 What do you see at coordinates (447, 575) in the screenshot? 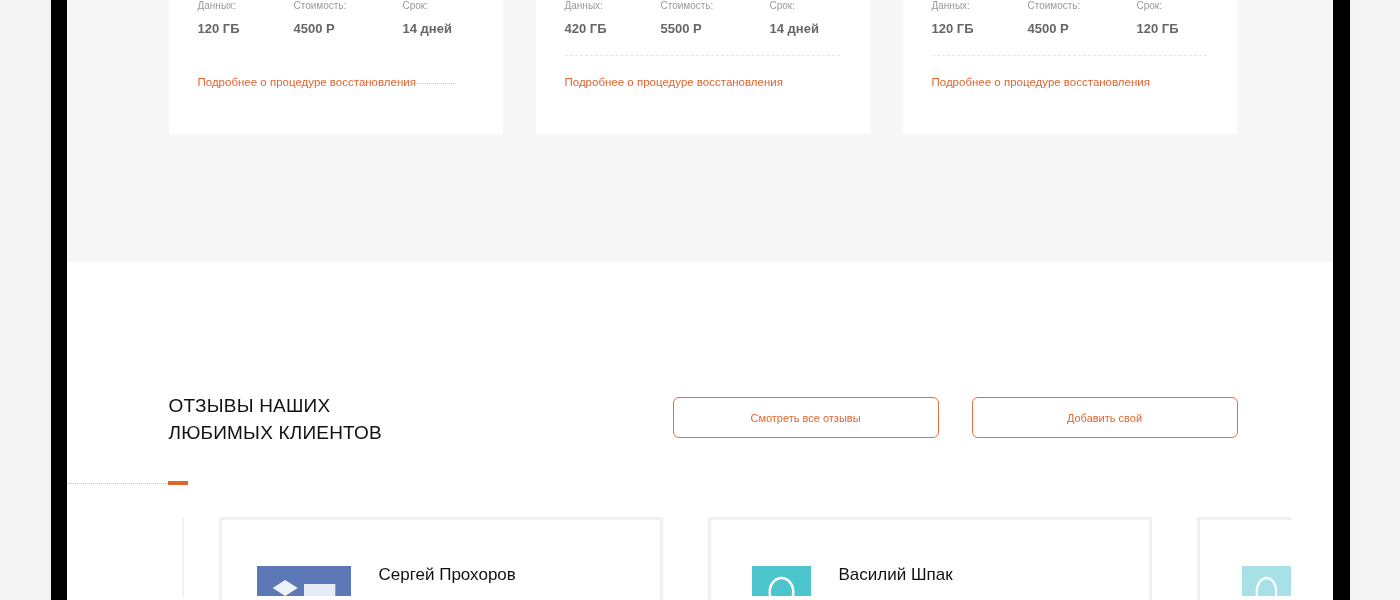
I see `reviewer-name: Сергей Прохоров` at bounding box center [447, 575].